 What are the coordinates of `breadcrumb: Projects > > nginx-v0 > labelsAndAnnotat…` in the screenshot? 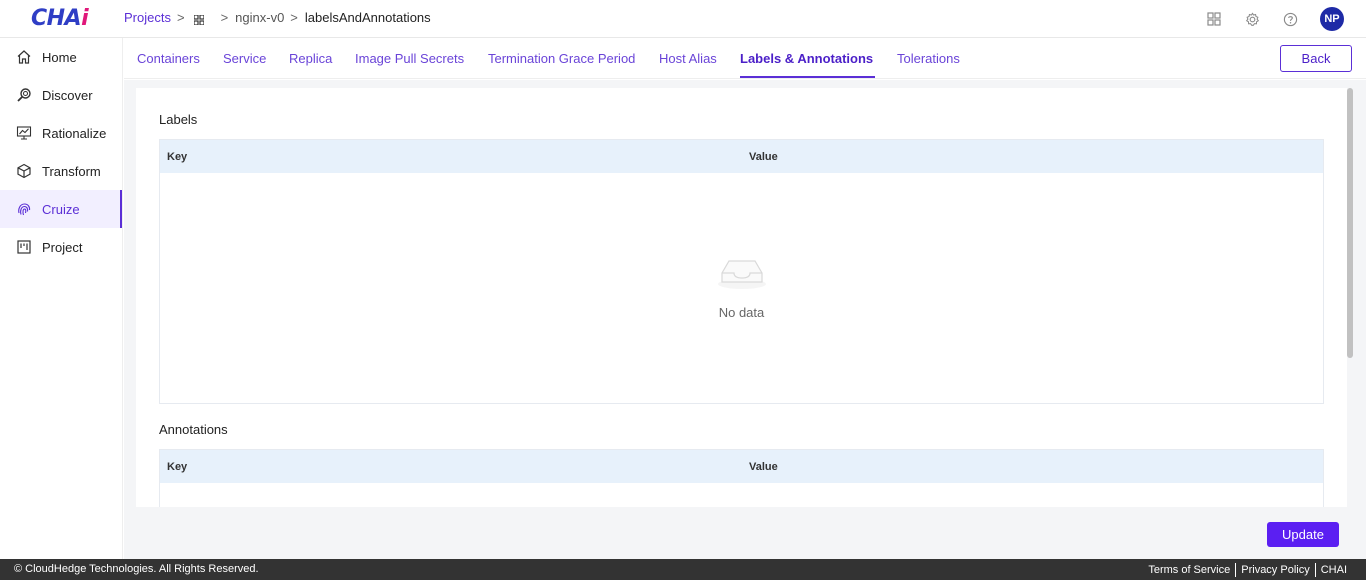 It's located at (277, 18).